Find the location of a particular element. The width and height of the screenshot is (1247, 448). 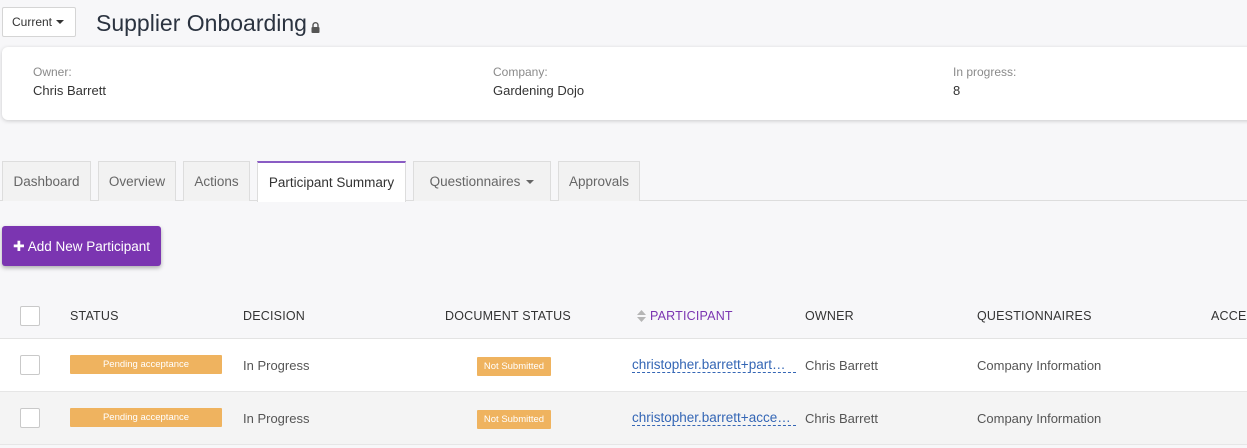

tab-label: Overview is located at coordinates (137, 181).